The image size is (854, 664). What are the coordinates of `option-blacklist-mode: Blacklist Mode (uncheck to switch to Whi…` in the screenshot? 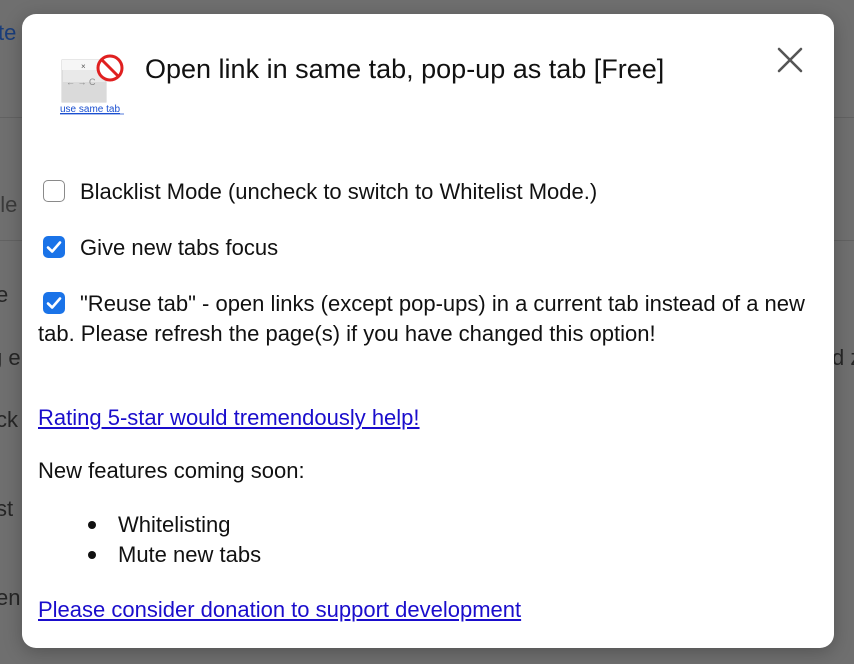 It's located at (428, 192).